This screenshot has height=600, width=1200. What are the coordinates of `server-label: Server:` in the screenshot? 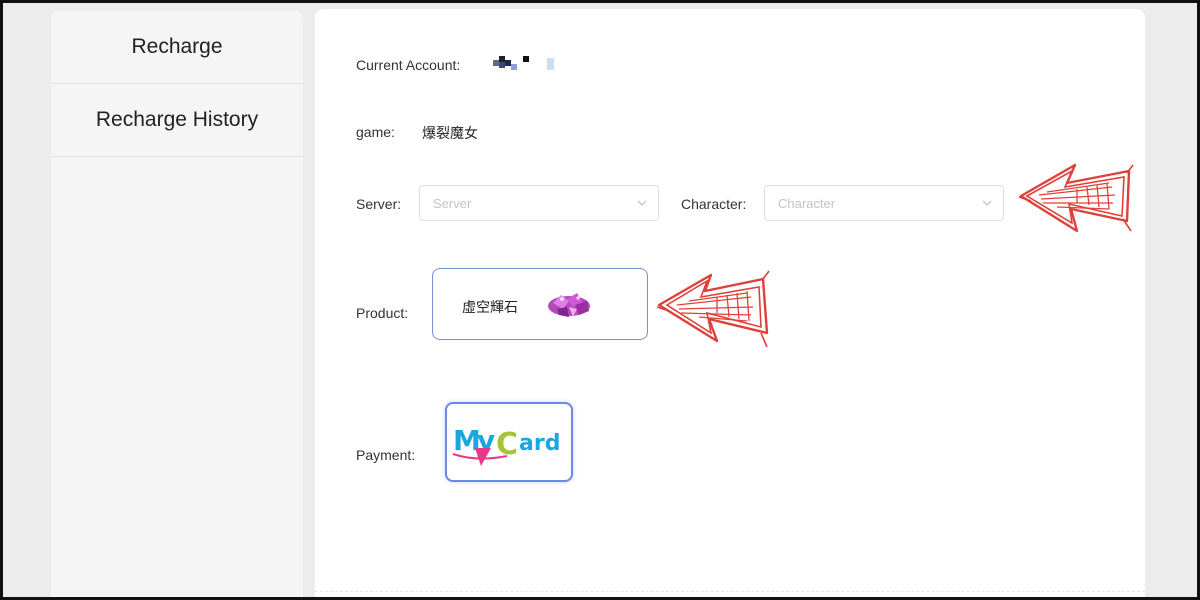 It's located at (379, 204).